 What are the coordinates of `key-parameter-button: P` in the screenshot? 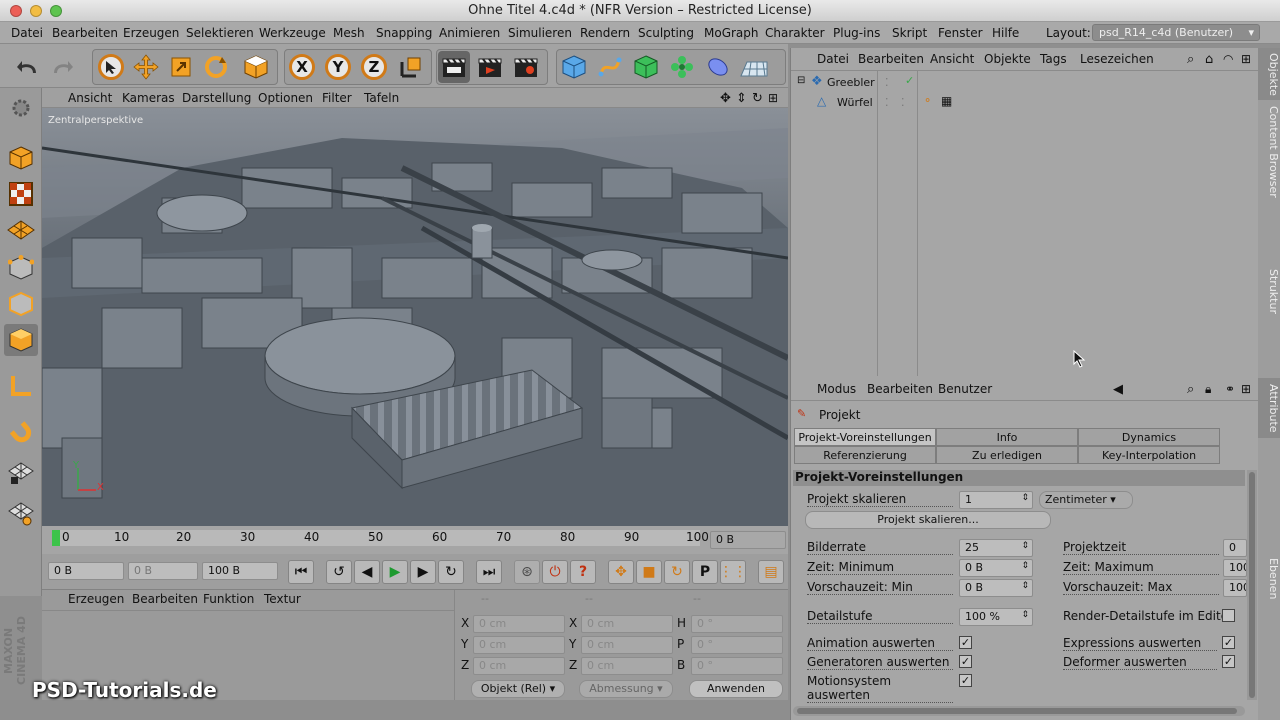 It's located at (705, 572).